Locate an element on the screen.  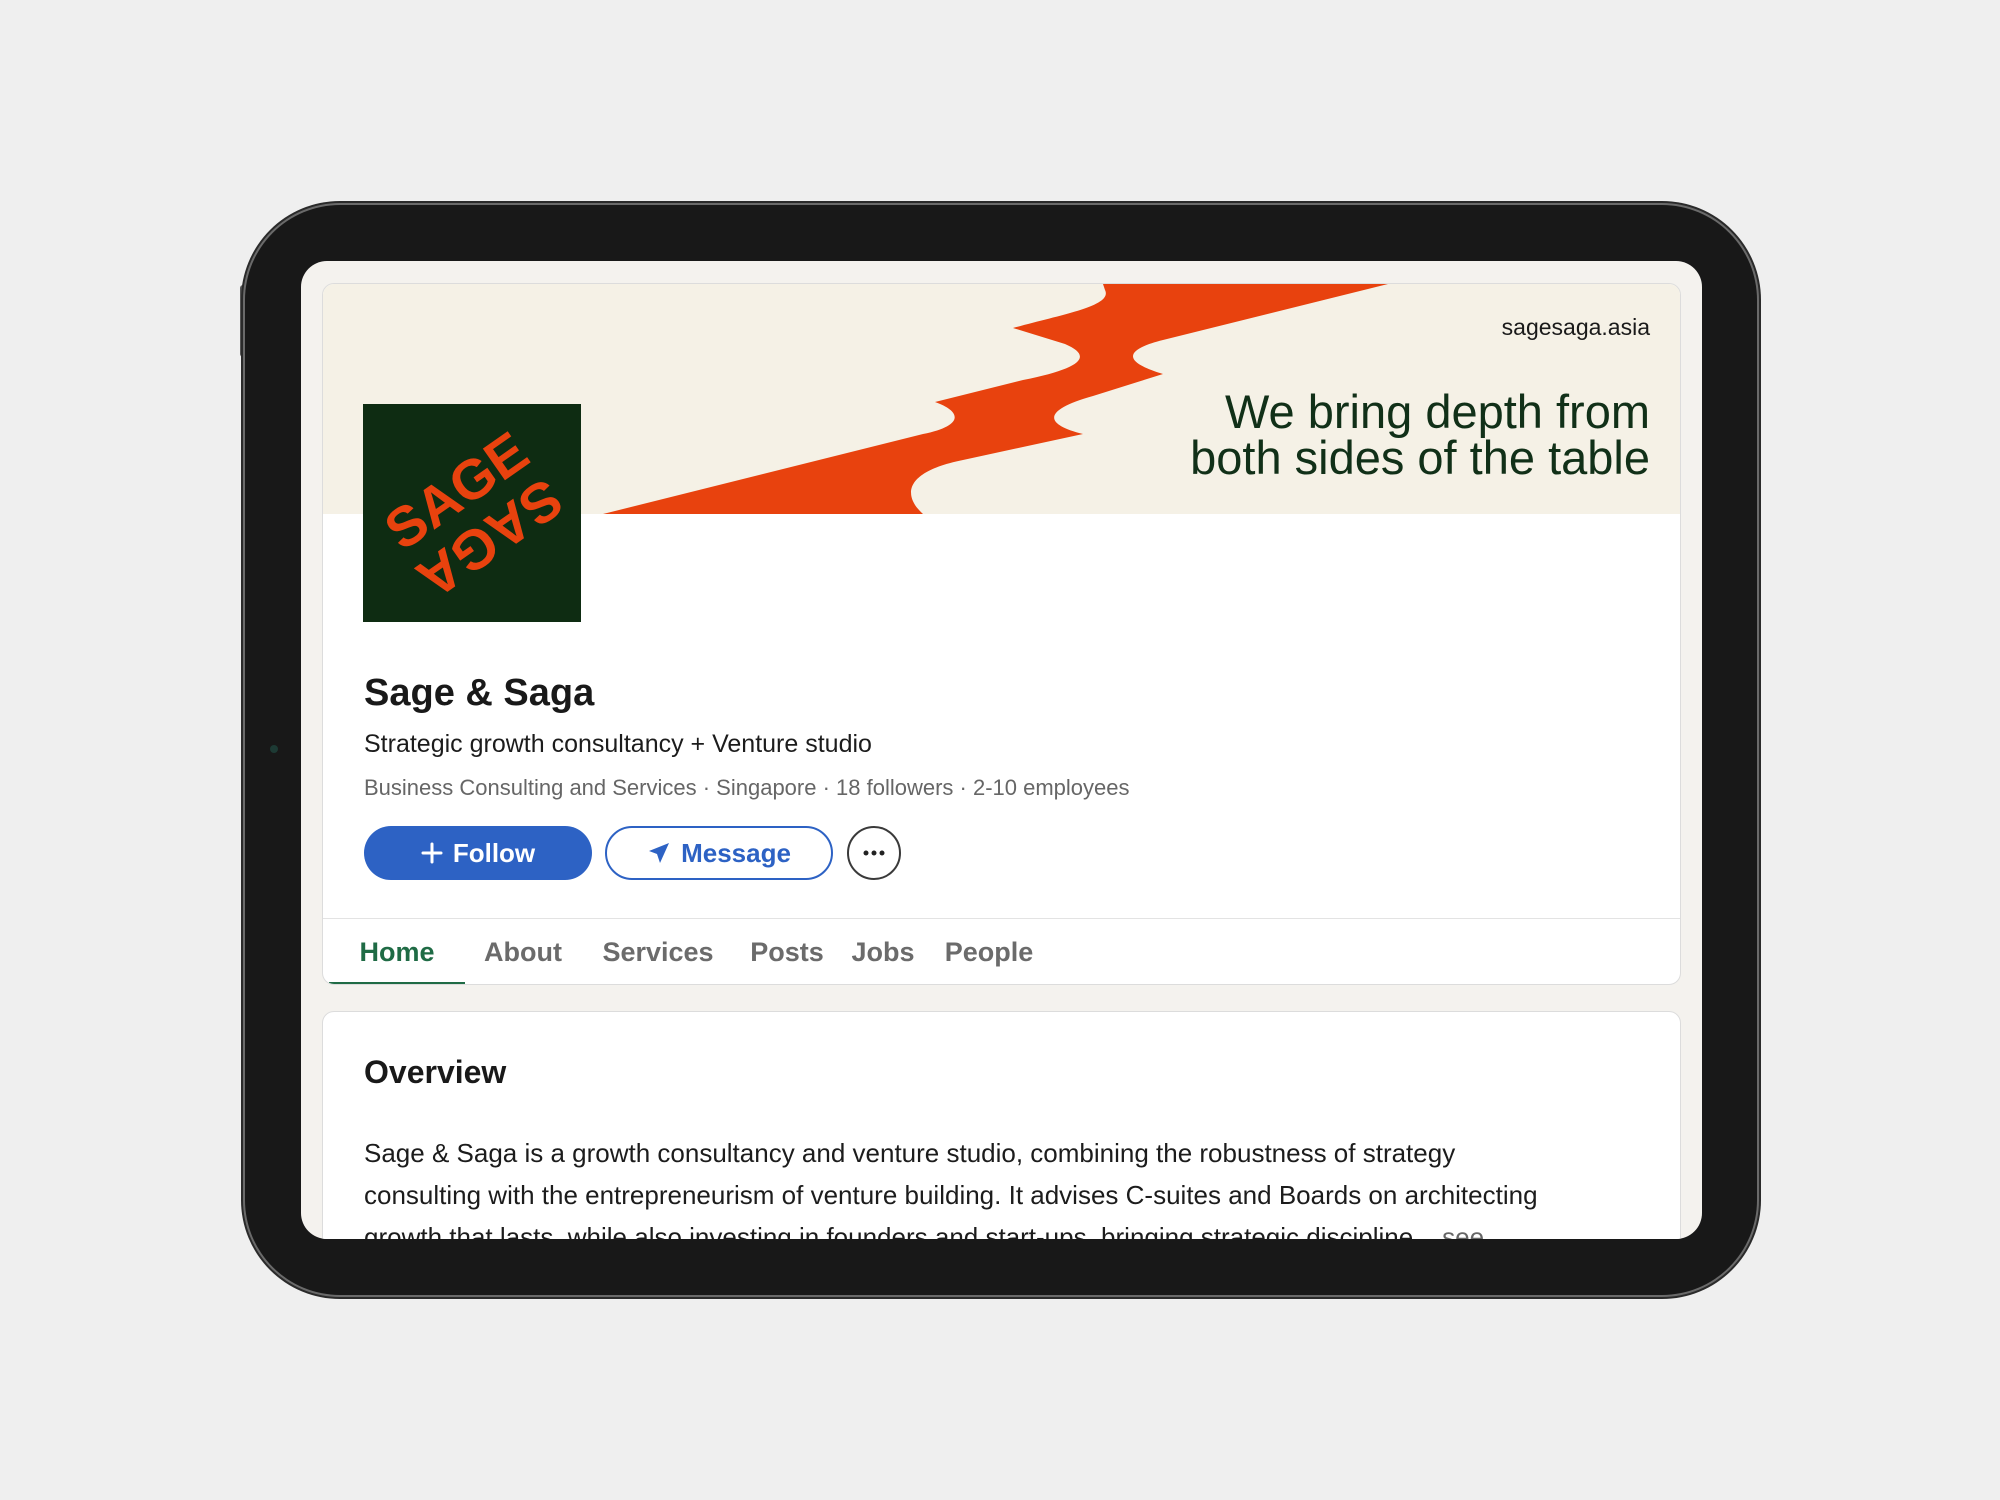
sage-saga-logo-mark: SAGE SAGA is located at coordinates (473, 515).